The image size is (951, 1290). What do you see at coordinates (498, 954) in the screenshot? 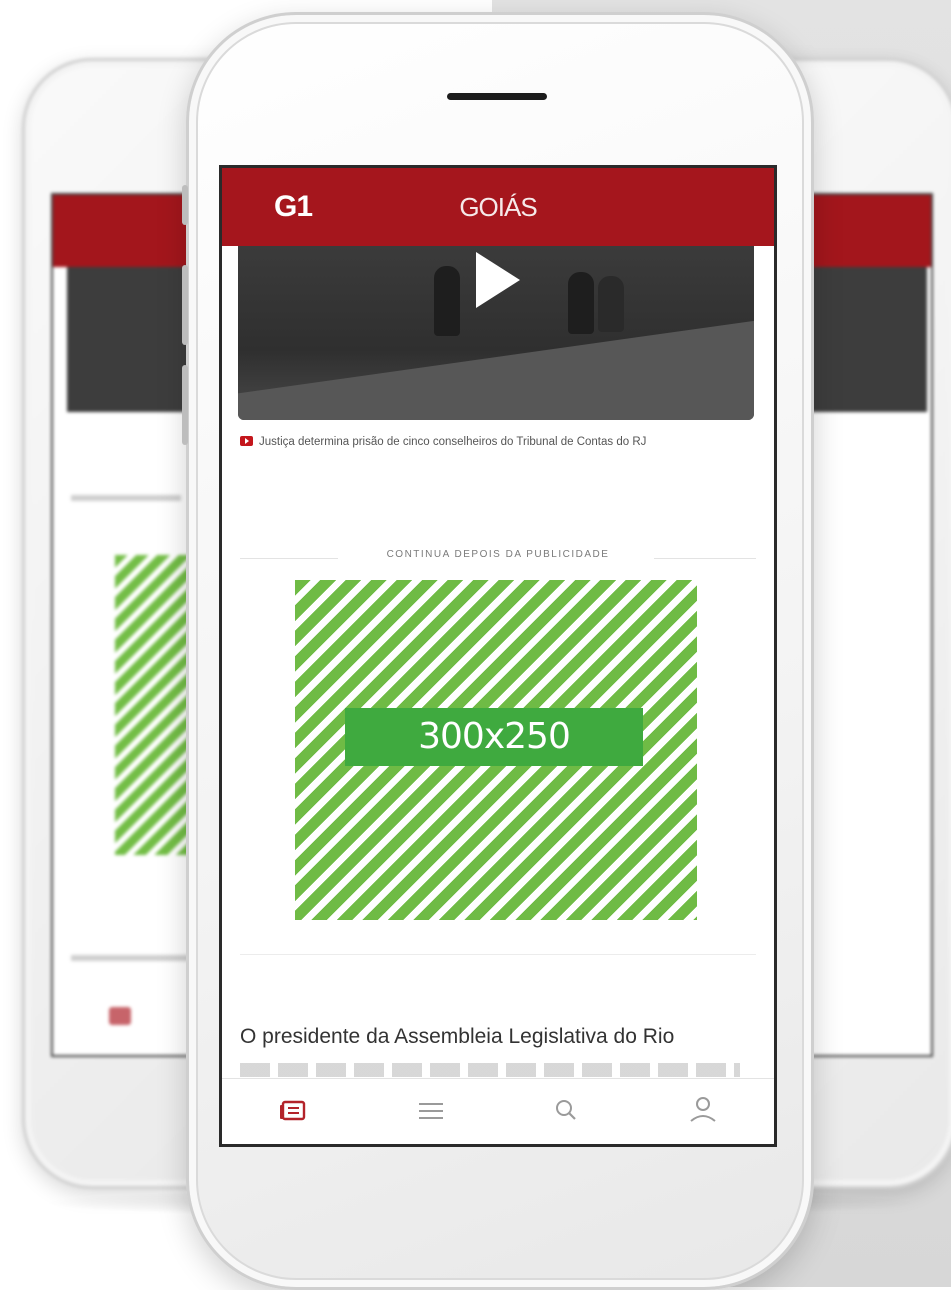
I see `content-divider` at bounding box center [498, 954].